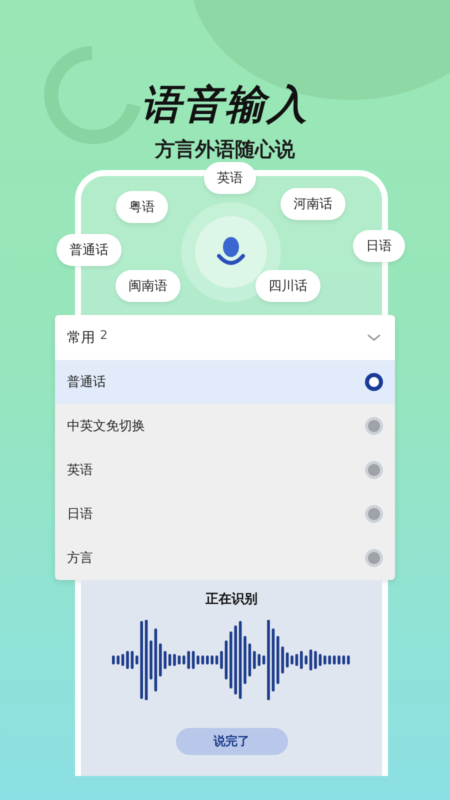  What do you see at coordinates (313, 204) in the screenshot?
I see `language-chip: 河南话` at bounding box center [313, 204].